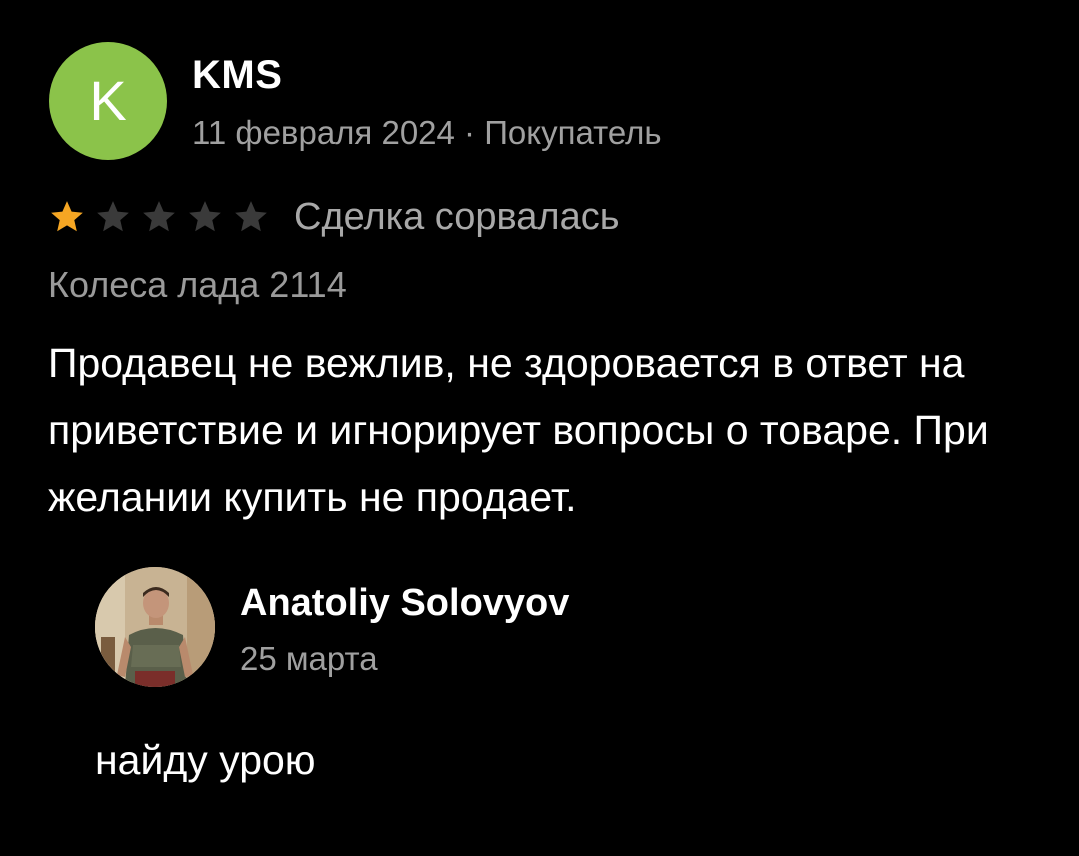 Image resolution: width=1079 pixels, height=856 pixels. Describe the element at coordinates (205, 760) in the screenshot. I see `reply-text: найду урою` at that location.